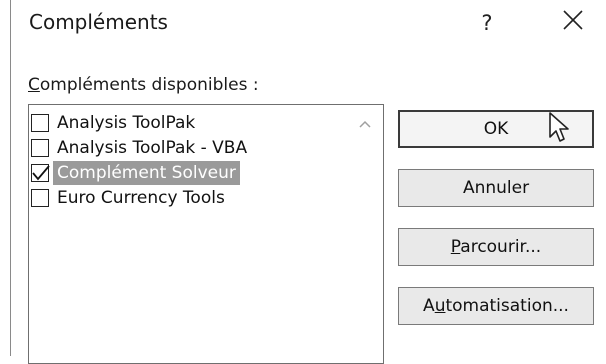 The height and width of the screenshot is (364, 606). What do you see at coordinates (141, 198) in the screenshot?
I see `list-item-label: Euro Currency Tools` at bounding box center [141, 198].